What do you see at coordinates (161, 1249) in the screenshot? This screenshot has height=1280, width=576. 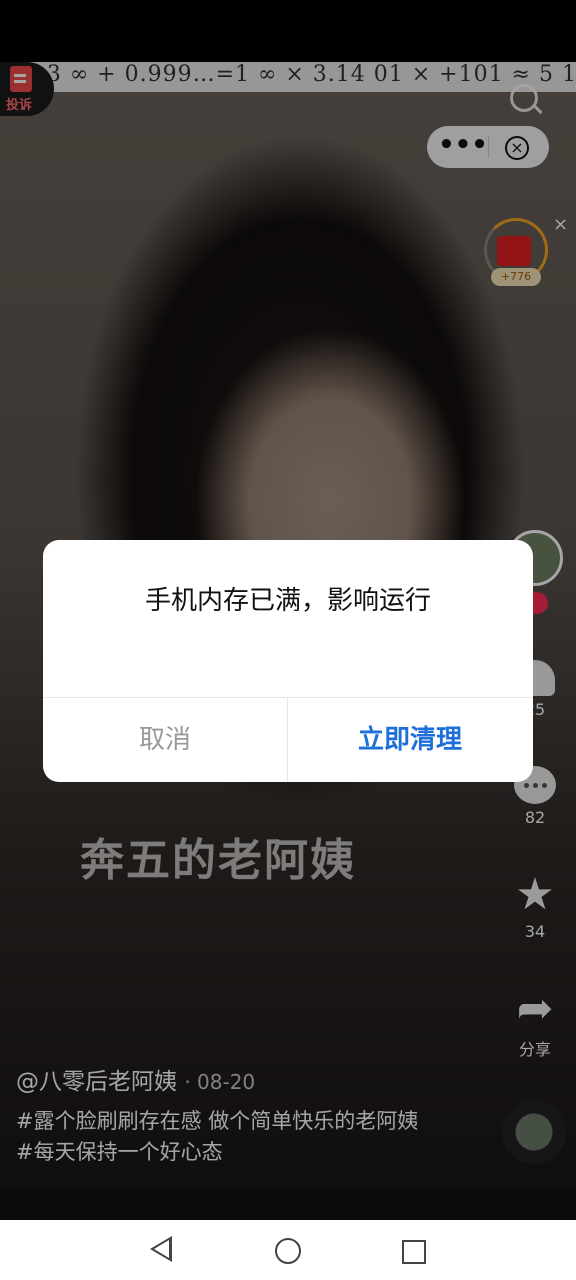 I see `back-triangle-icon` at bounding box center [161, 1249].